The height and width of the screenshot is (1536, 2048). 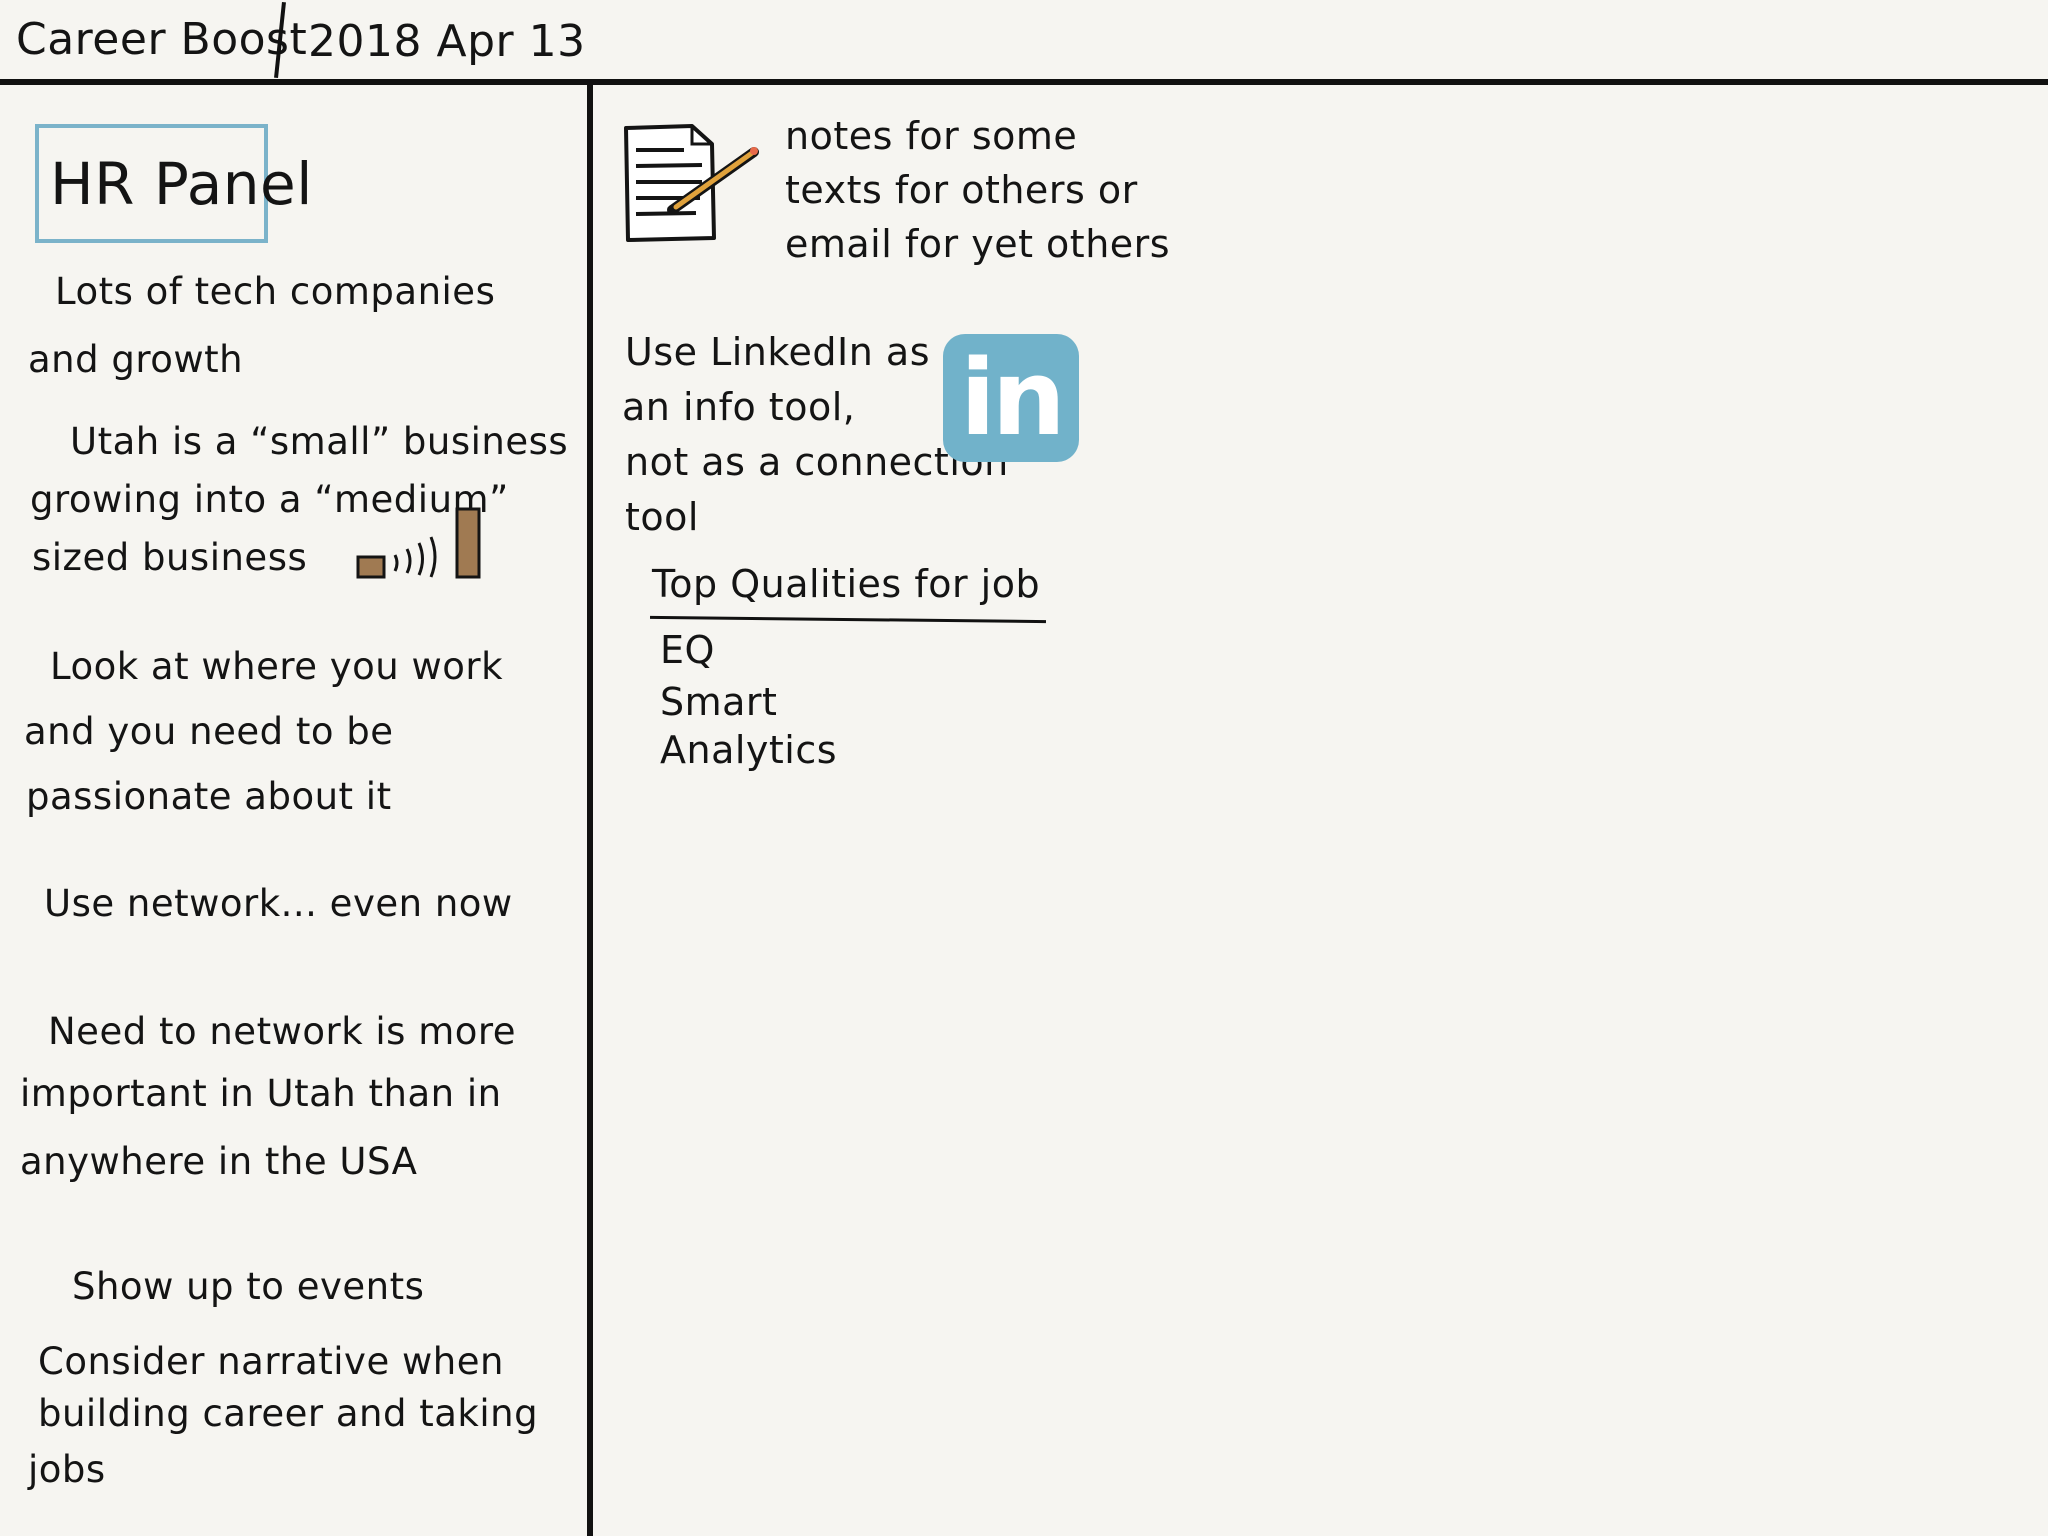 What do you see at coordinates (848, 619) in the screenshot?
I see `qualities-underline` at bounding box center [848, 619].